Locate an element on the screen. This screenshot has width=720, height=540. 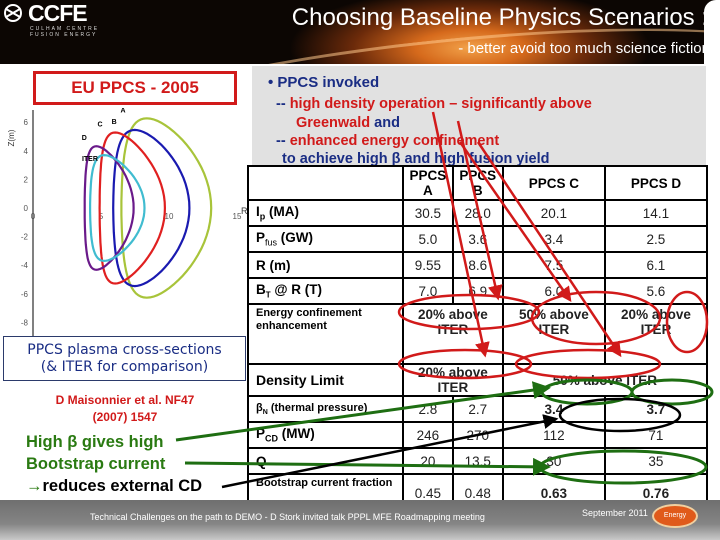
eu-ppcs-label: EU PPCS - 2005 is located at coordinates (135, 88).